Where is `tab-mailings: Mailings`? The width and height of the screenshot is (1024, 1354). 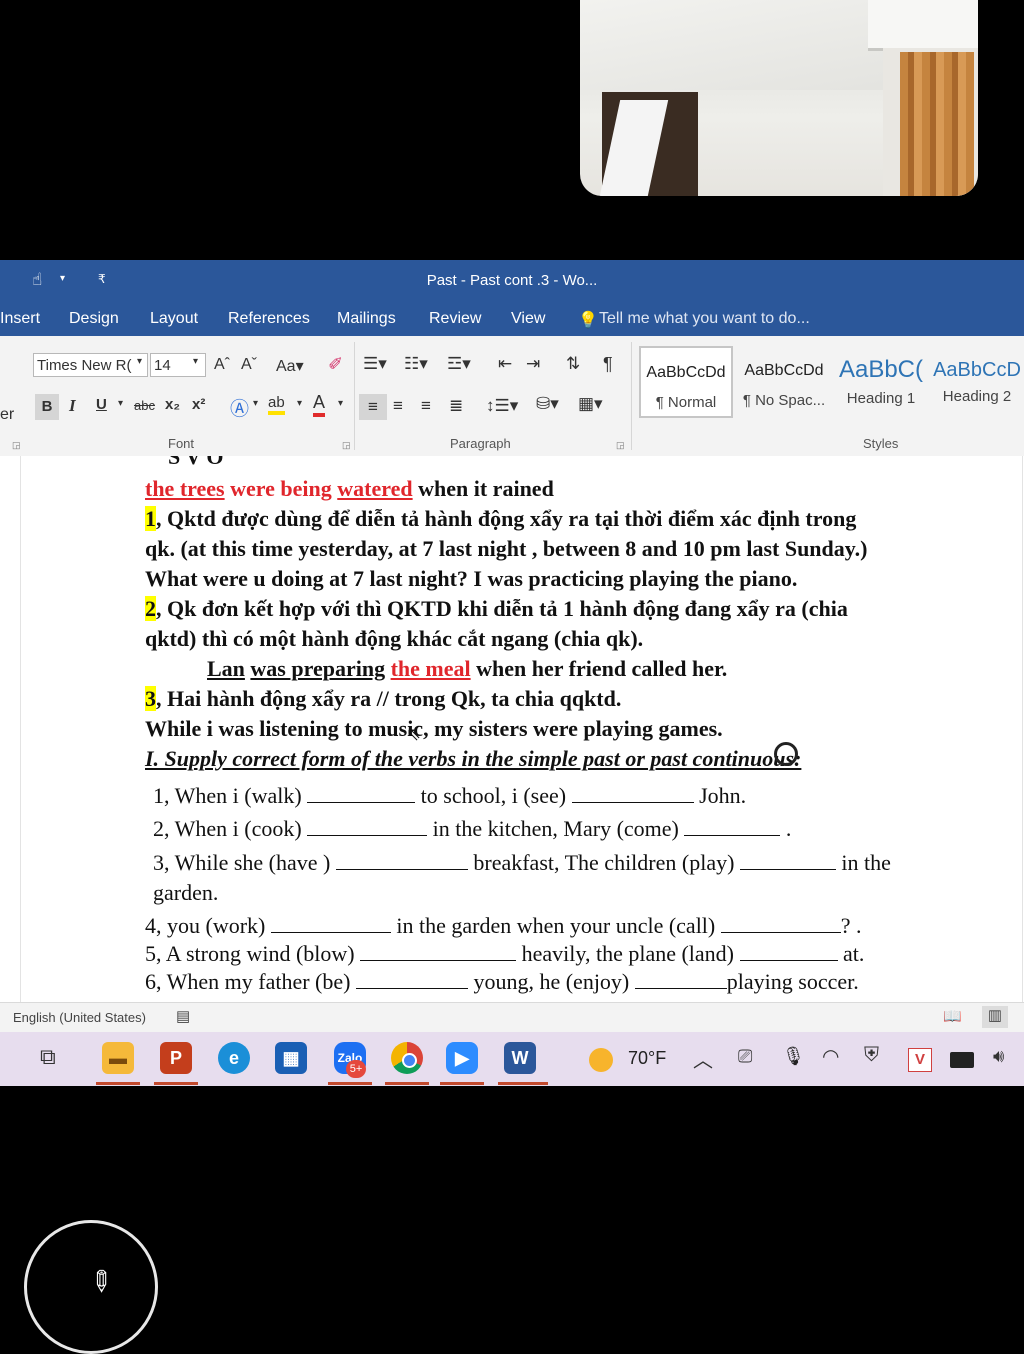 tab-mailings: Mailings is located at coordinates (366, 319).